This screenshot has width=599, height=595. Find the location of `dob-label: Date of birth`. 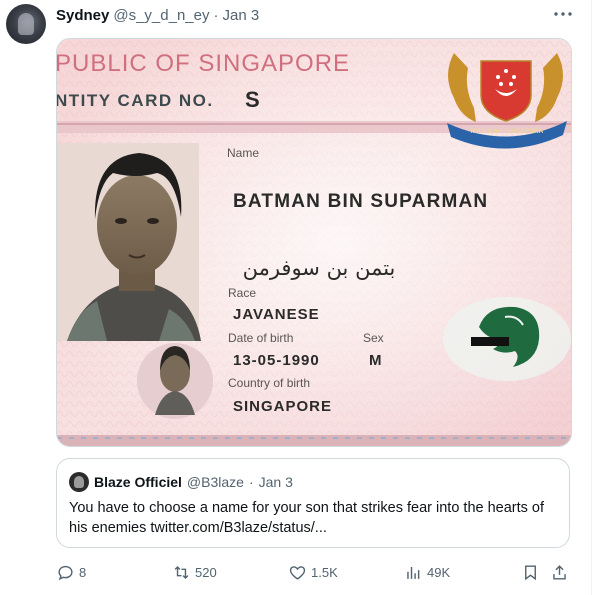

dob-label: Date of birth is located at coordinates (260, 338).